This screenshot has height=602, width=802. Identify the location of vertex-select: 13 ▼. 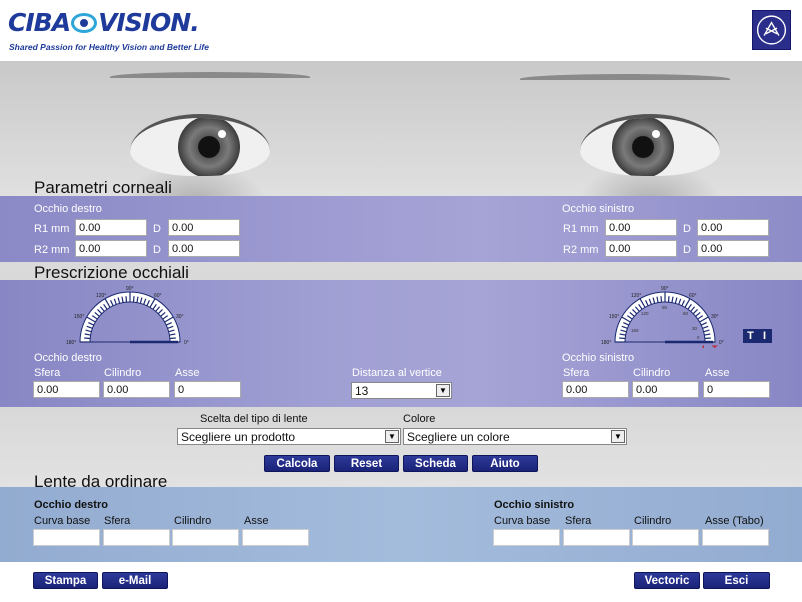
(401, 390).